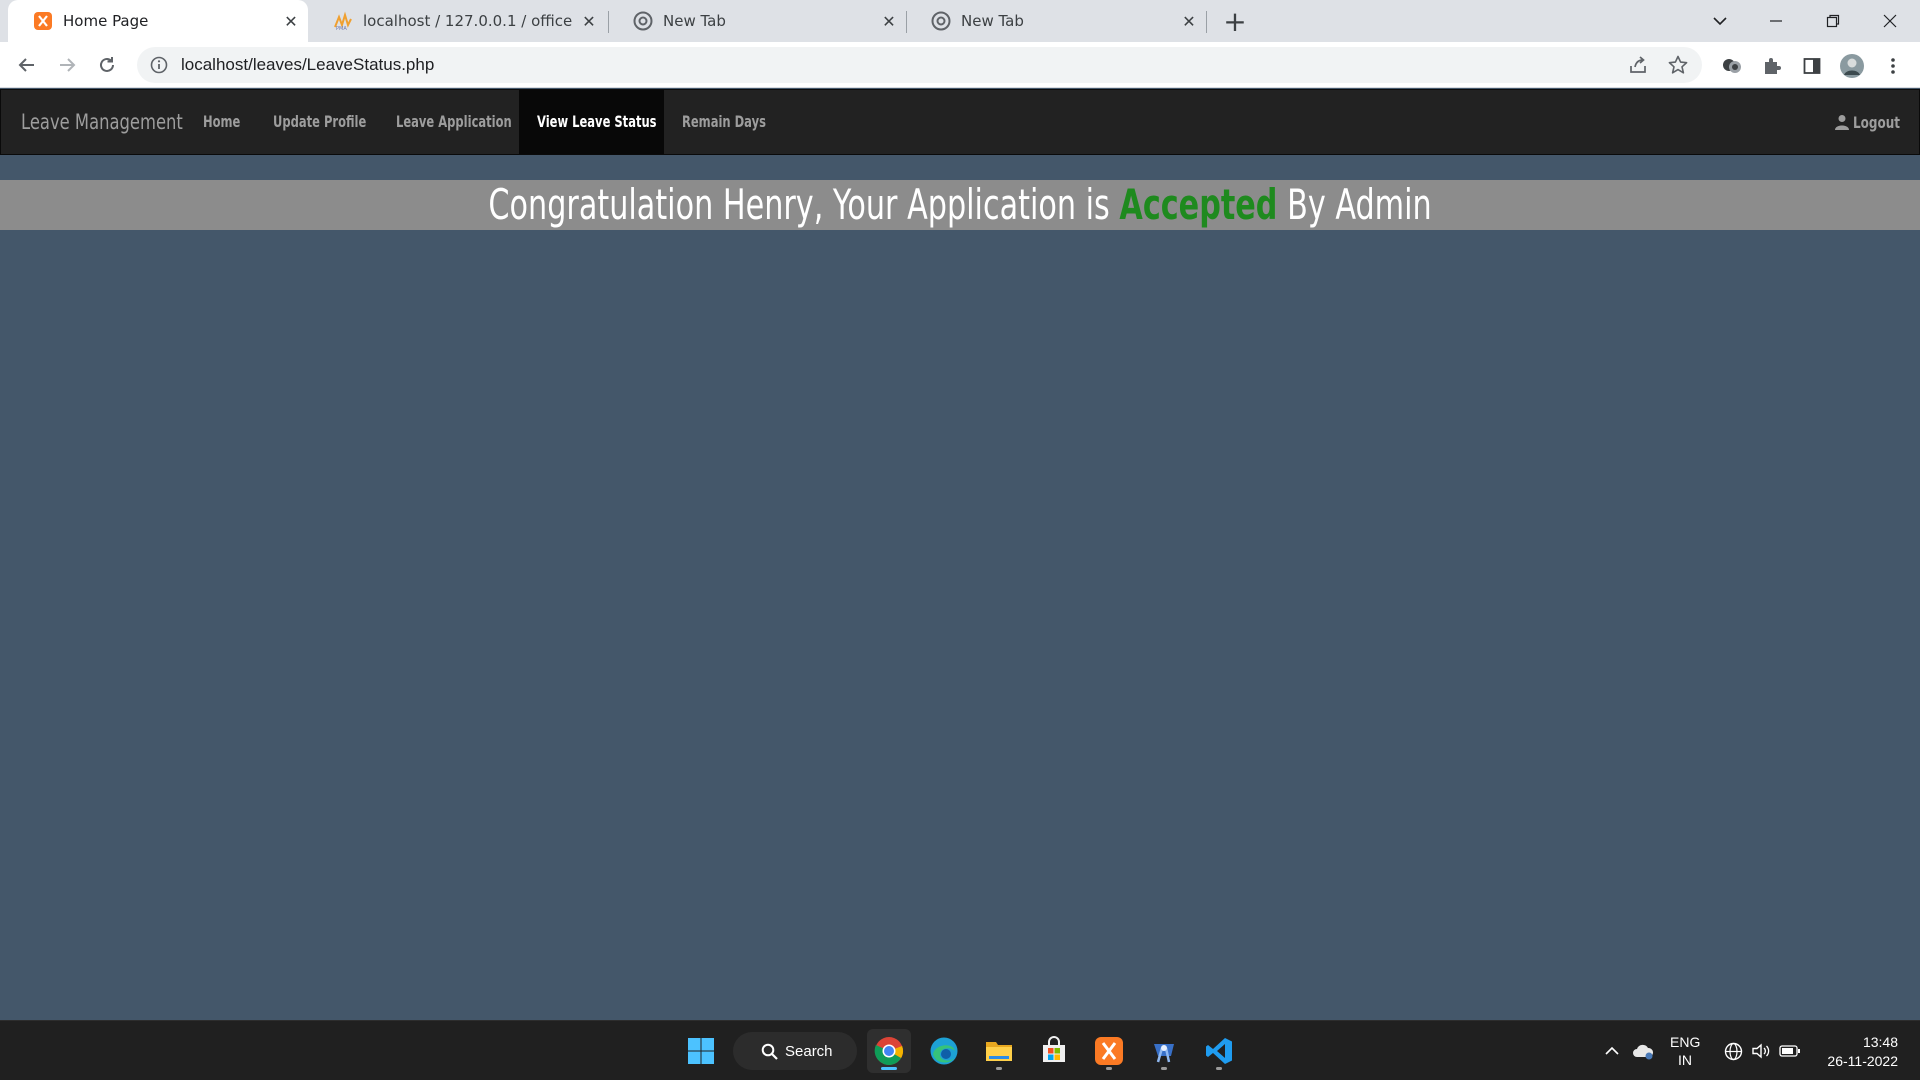 The width and height of the screenshot is (1920, 1080). I want to click on taskbar-vscode, so click(1219, 1051).